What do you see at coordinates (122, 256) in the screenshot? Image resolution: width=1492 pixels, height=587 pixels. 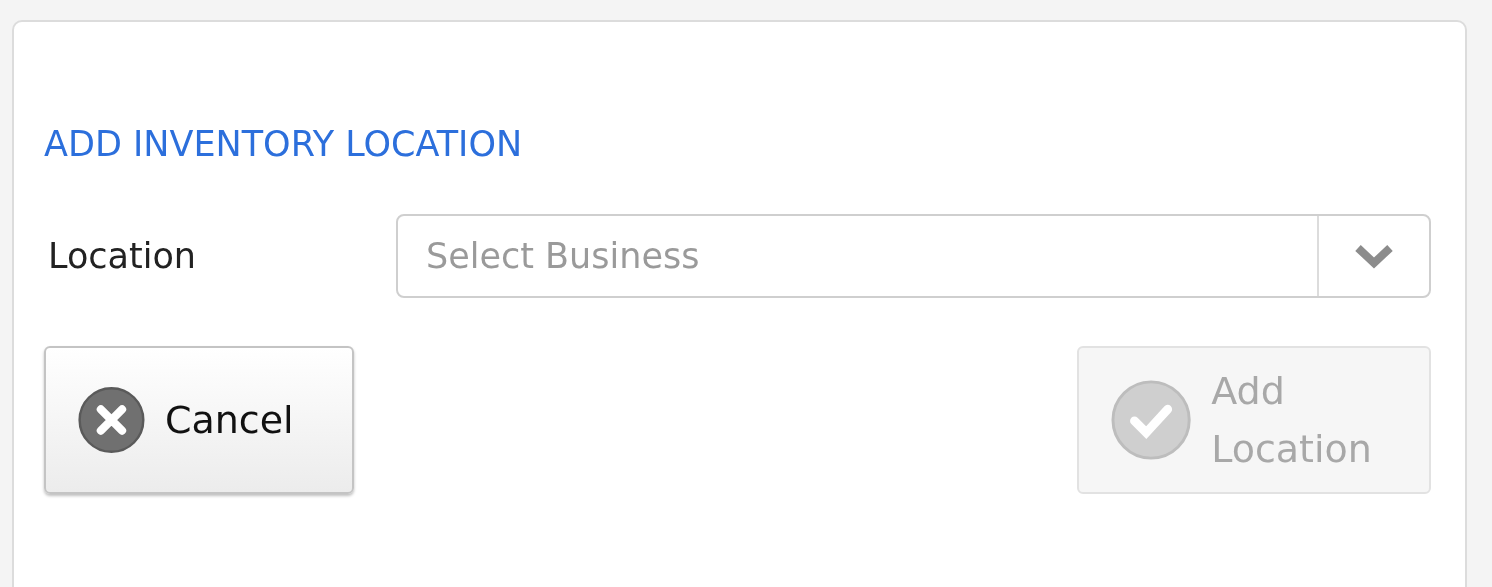 I see `field-label: Location` at bounding box center [122, 256].